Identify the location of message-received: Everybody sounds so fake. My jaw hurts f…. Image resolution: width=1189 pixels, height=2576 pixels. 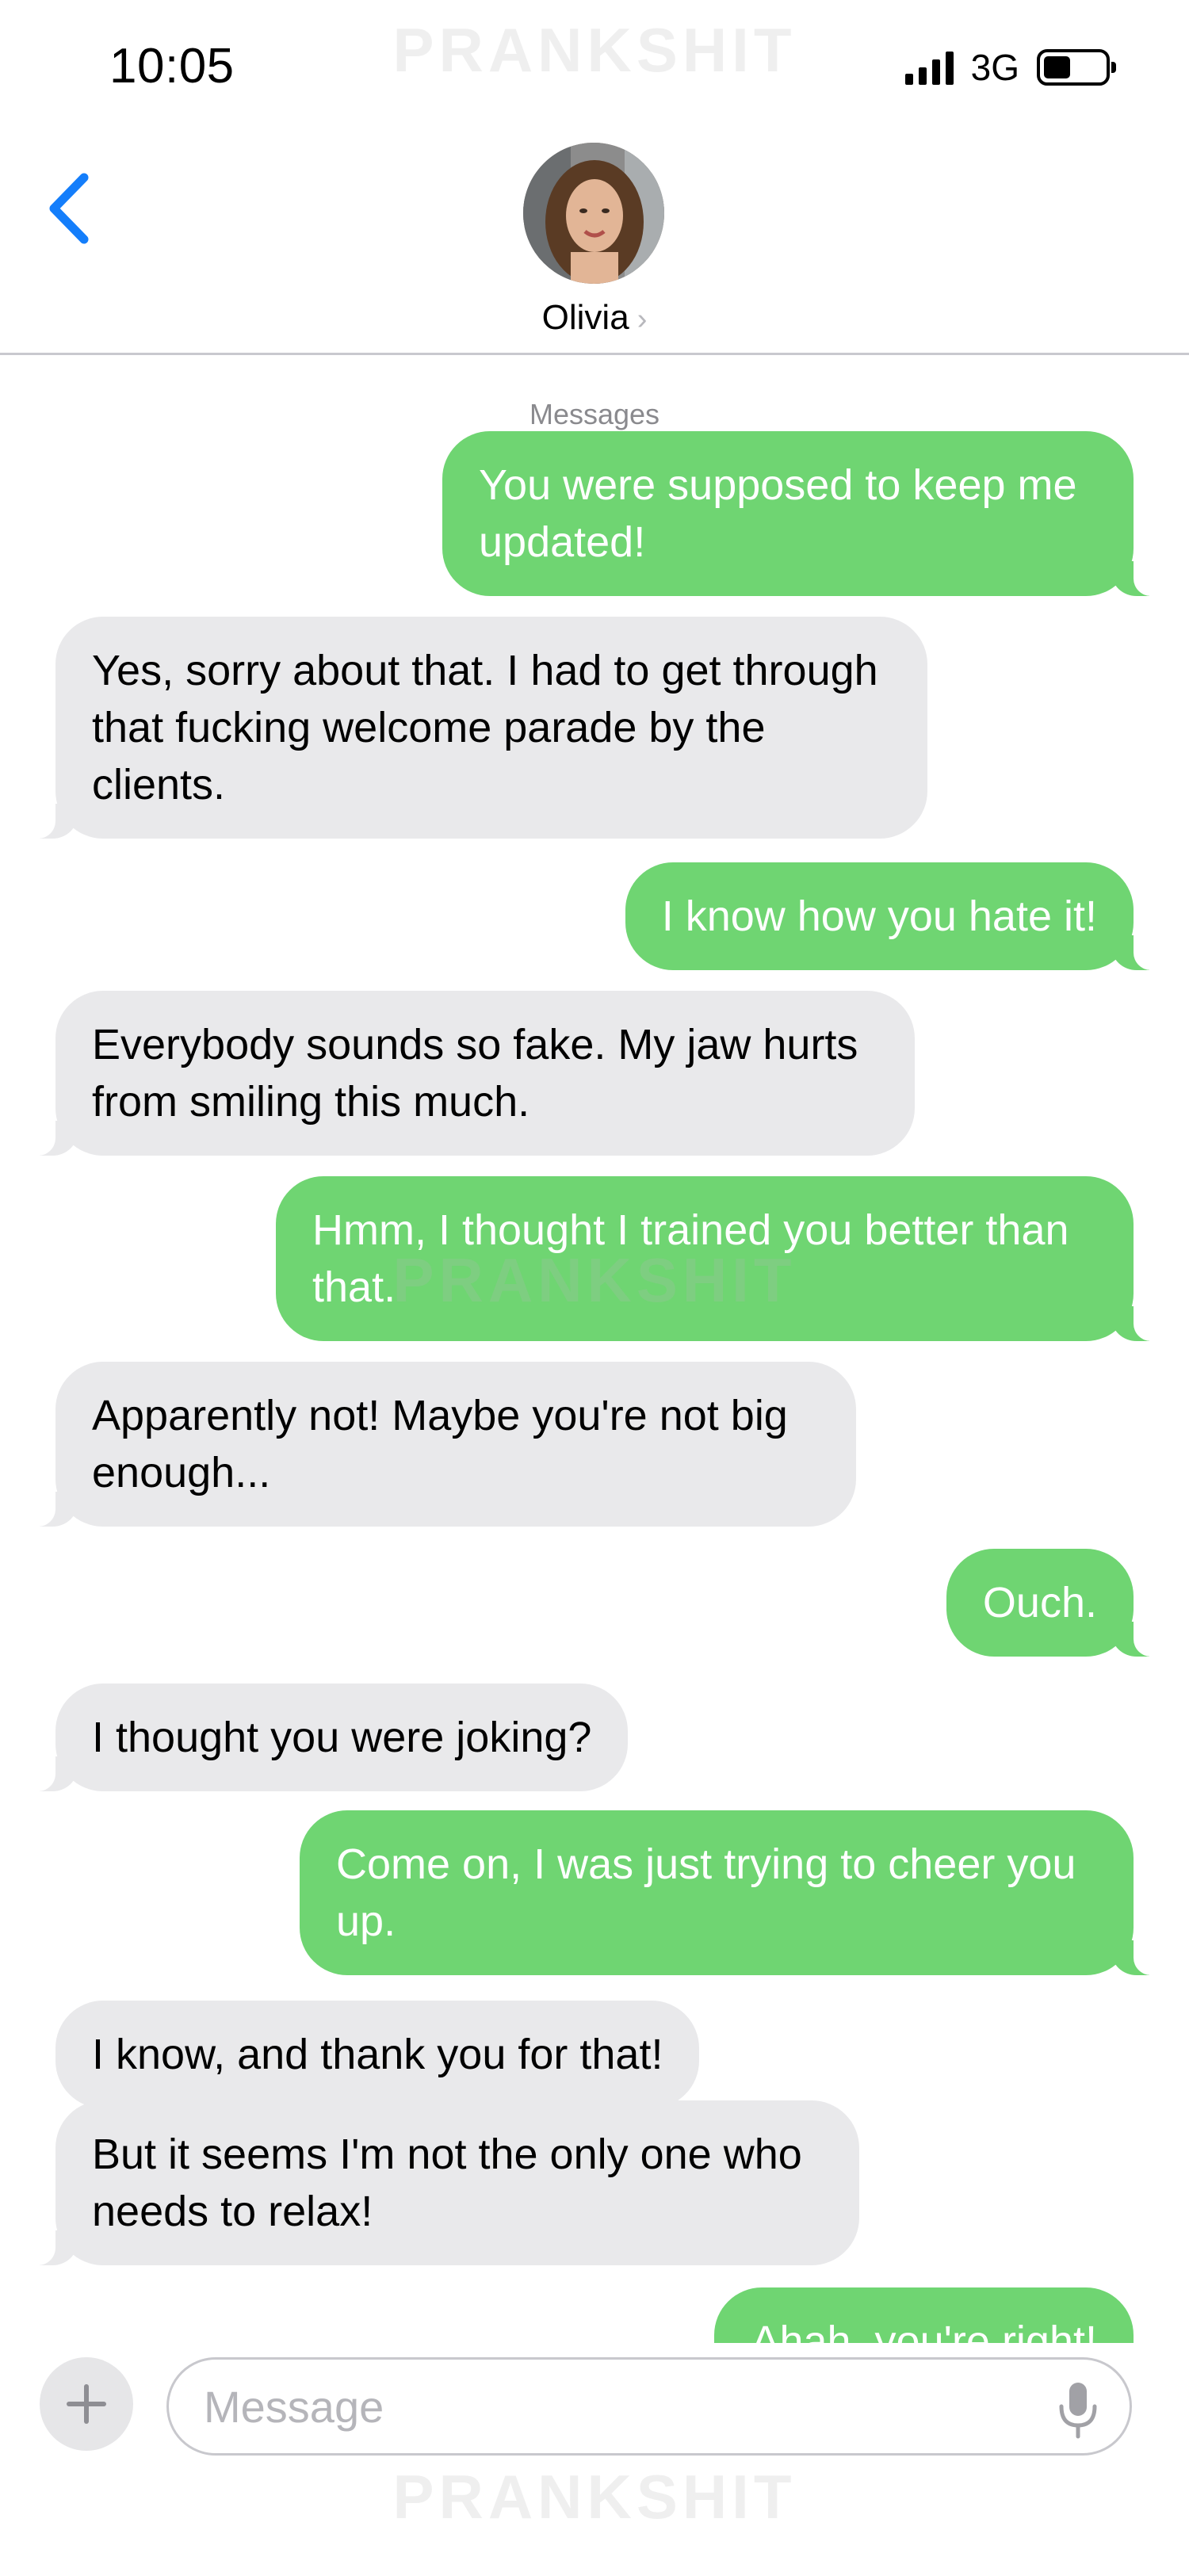
(470, 1073).